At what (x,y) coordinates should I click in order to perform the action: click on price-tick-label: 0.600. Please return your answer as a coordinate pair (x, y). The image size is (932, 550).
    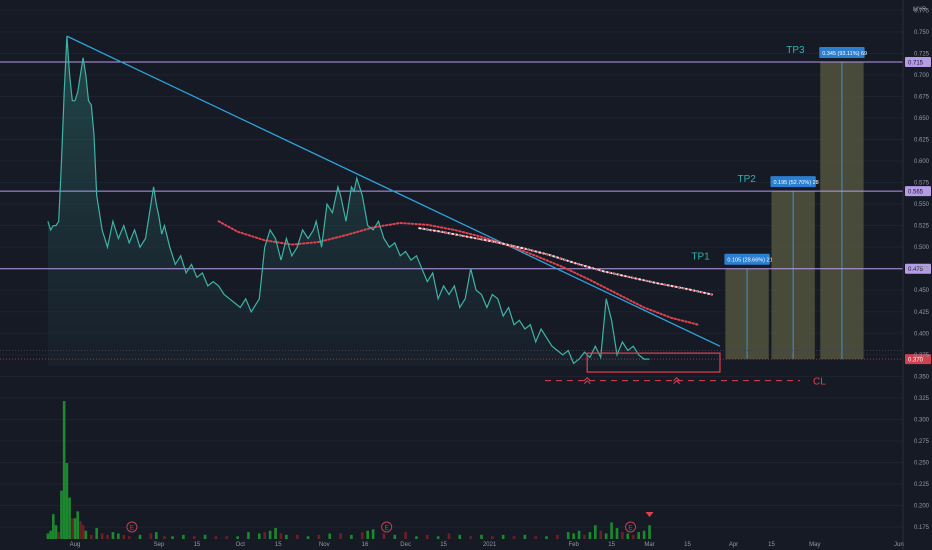
    Looking at the image, I should click on (922, 162).